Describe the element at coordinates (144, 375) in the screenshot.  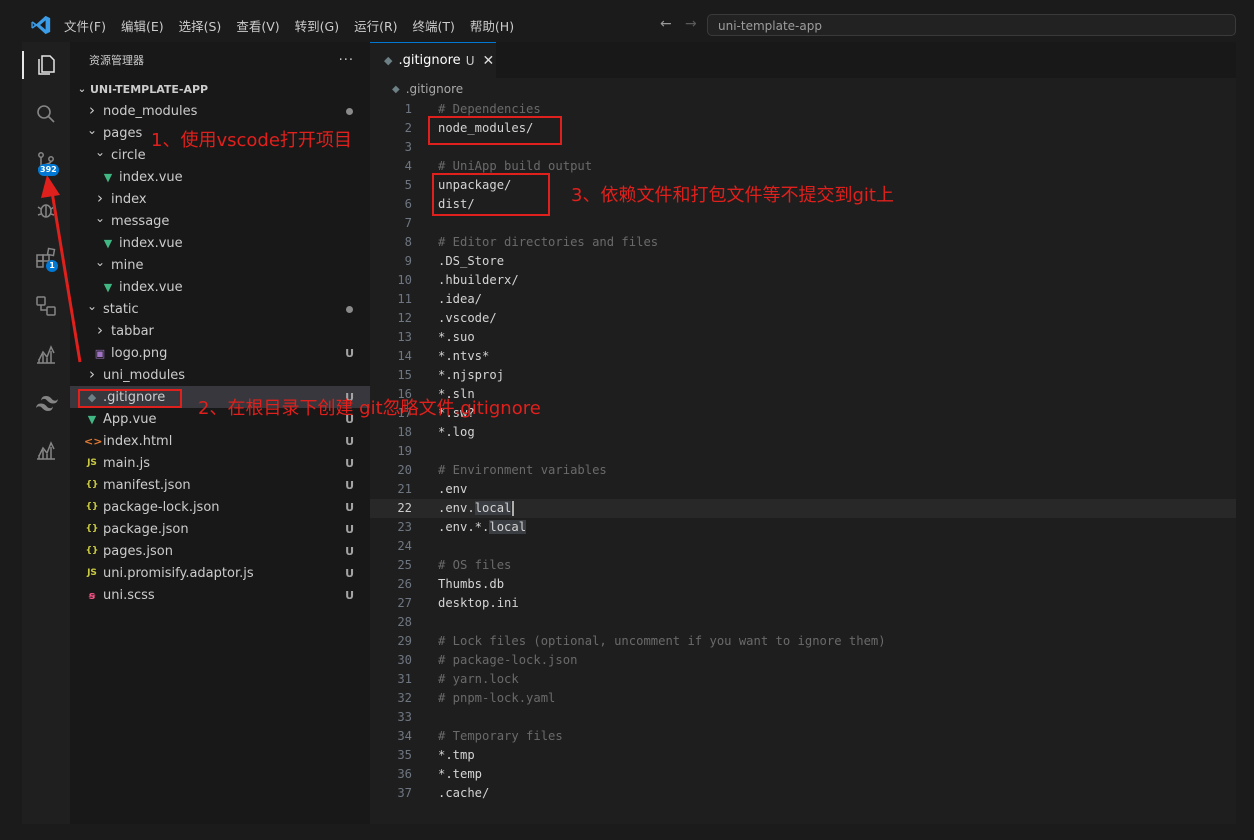
I see `tree-item-label: uni_modules` at that location.